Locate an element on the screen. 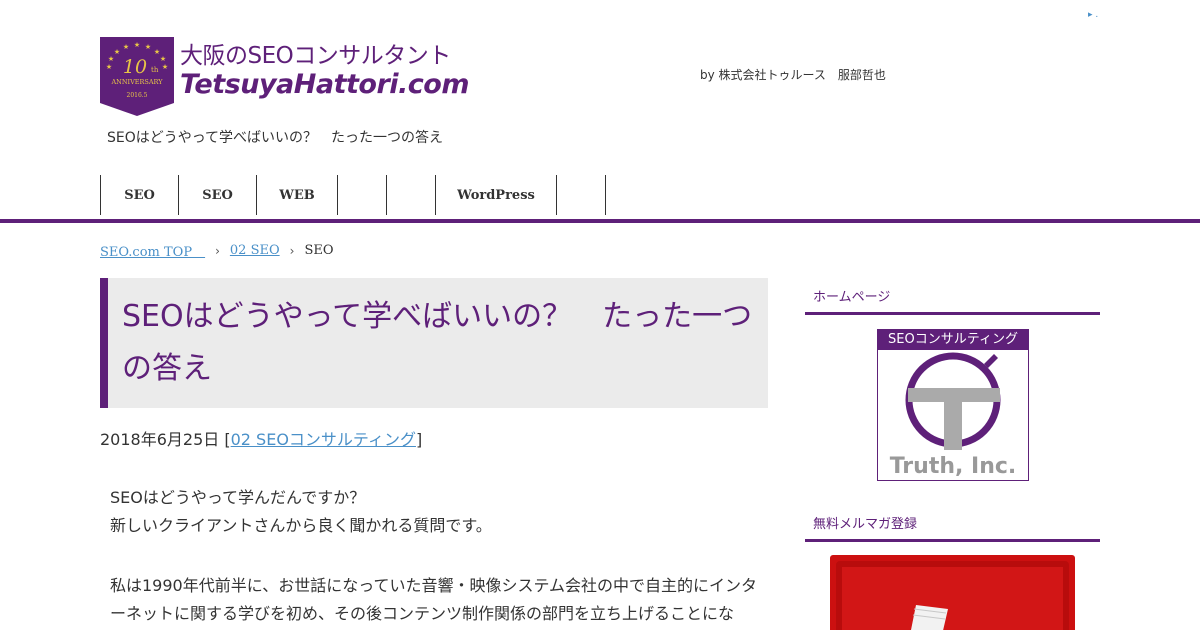  seo-consulting-banner: SEOコンサルティング Truth, Inc. is located at coordinates (953, 405).